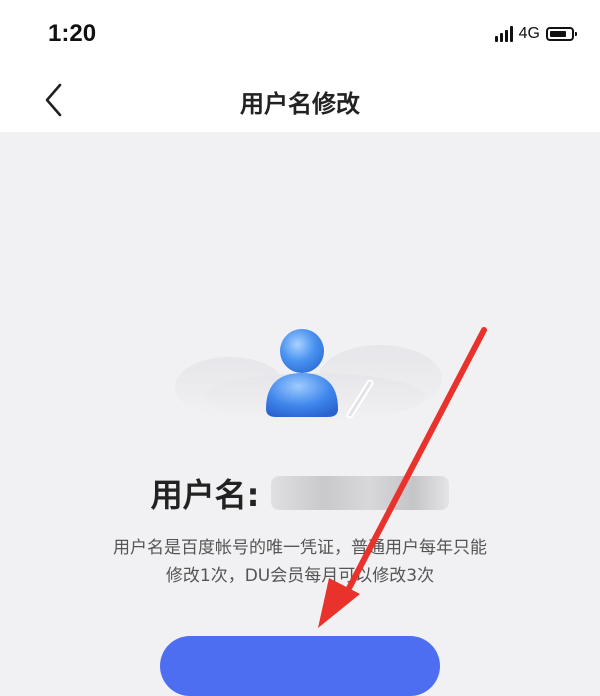 This screenshot has width=600, height=696. Describe the element at coordinates (72, 33) in the screenshot. I see `status-time: 1:20` at that location.